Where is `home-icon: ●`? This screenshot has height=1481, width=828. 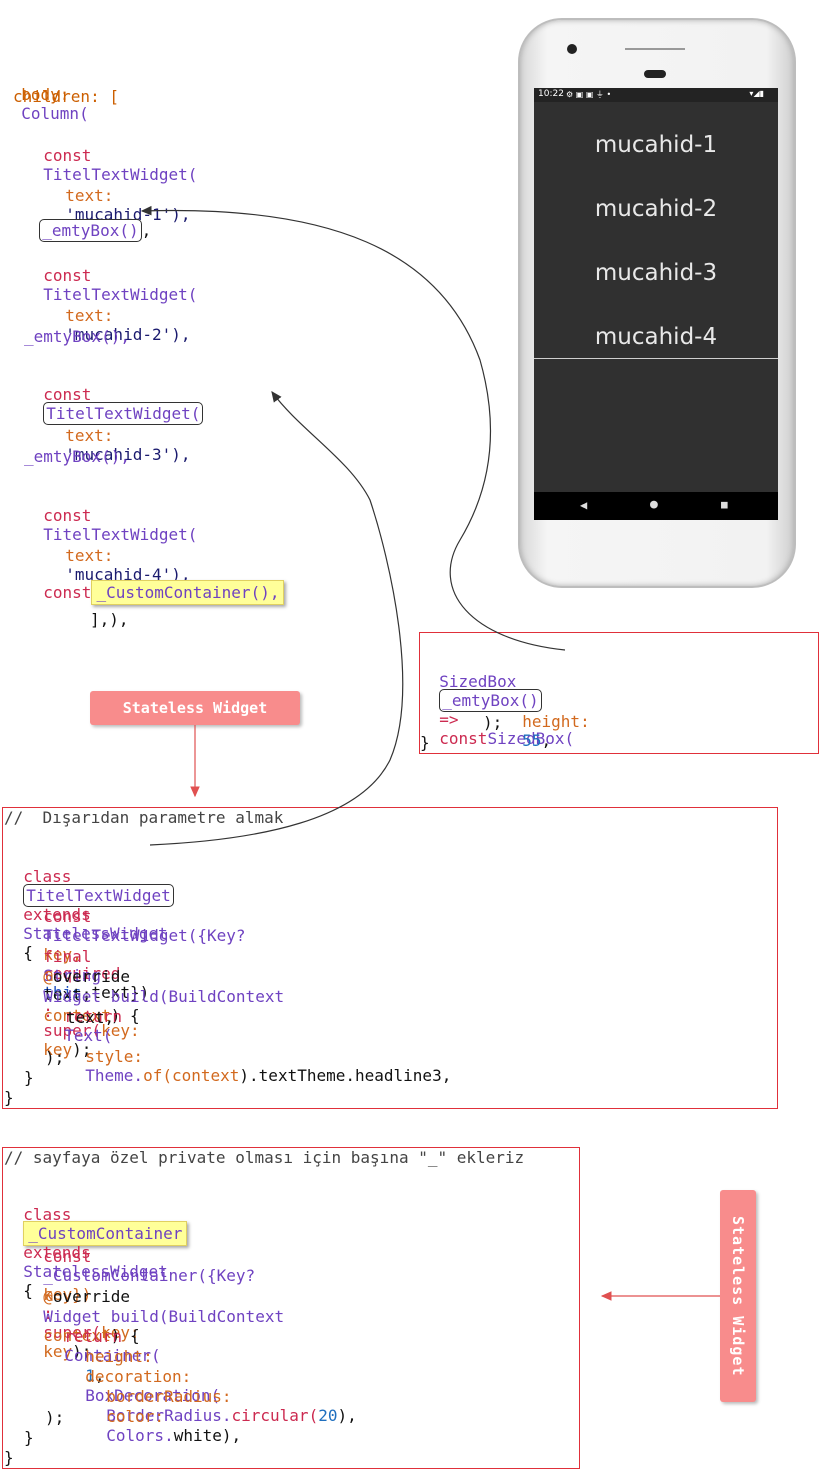 home-icon: ● is located at coordinates (654, 504).